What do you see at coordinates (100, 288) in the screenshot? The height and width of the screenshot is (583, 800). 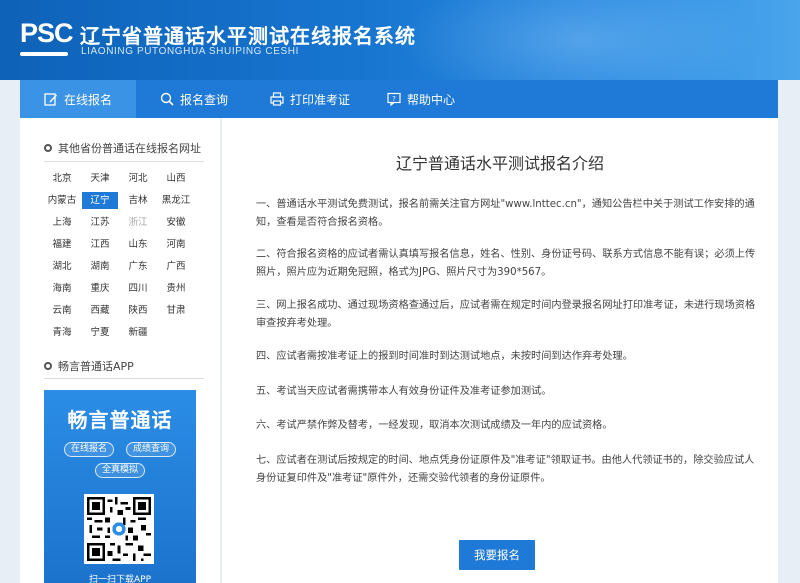 I see `province-link: 重庆` at bounding box center [100, 288].